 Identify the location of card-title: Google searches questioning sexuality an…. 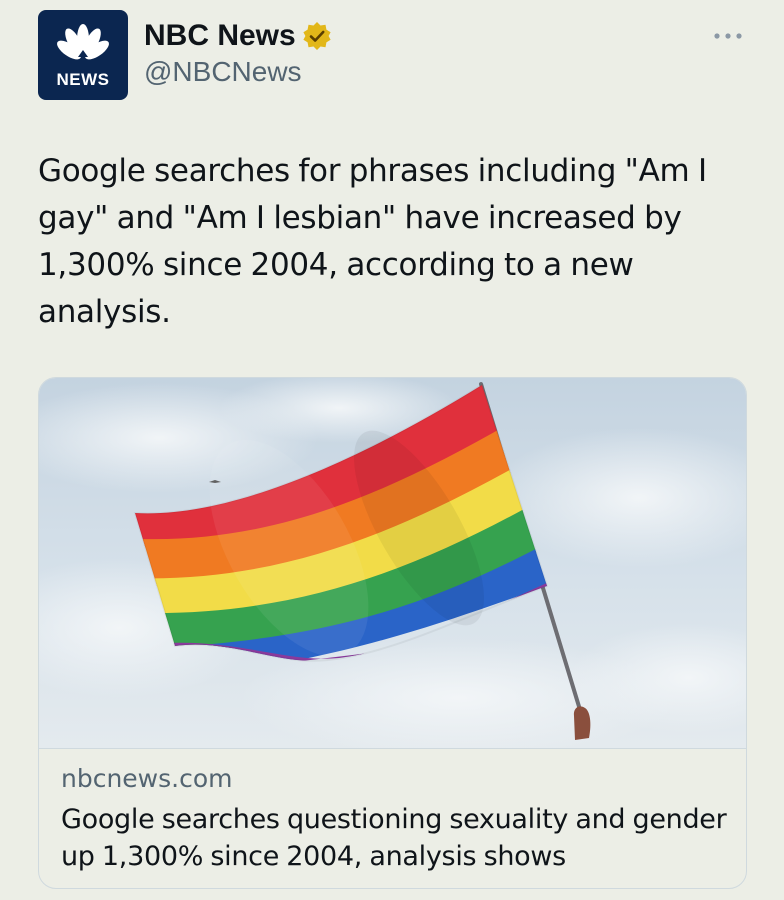
(396, 838).